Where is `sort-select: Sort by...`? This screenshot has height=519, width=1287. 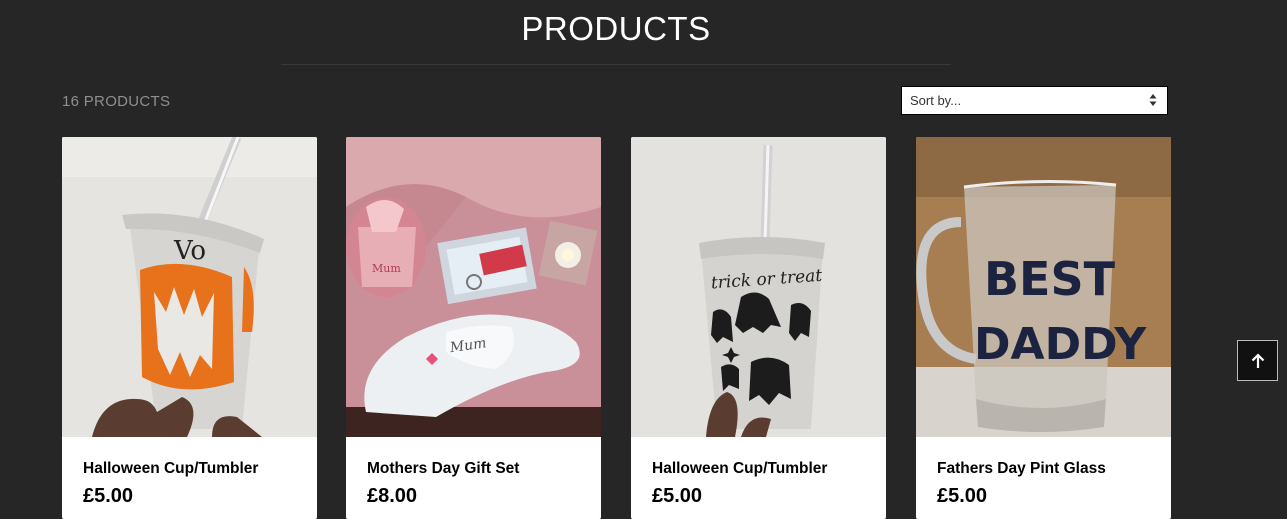 sort-select: Sort by... is located at coordinates (1034, 100).